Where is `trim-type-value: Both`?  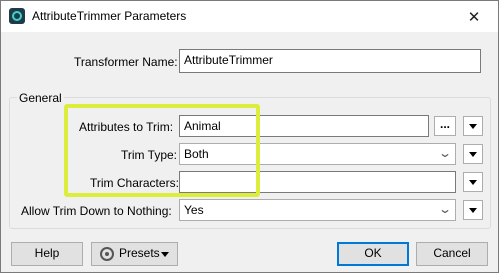
trim-type-value: Both is located at coordinates (196, 154).